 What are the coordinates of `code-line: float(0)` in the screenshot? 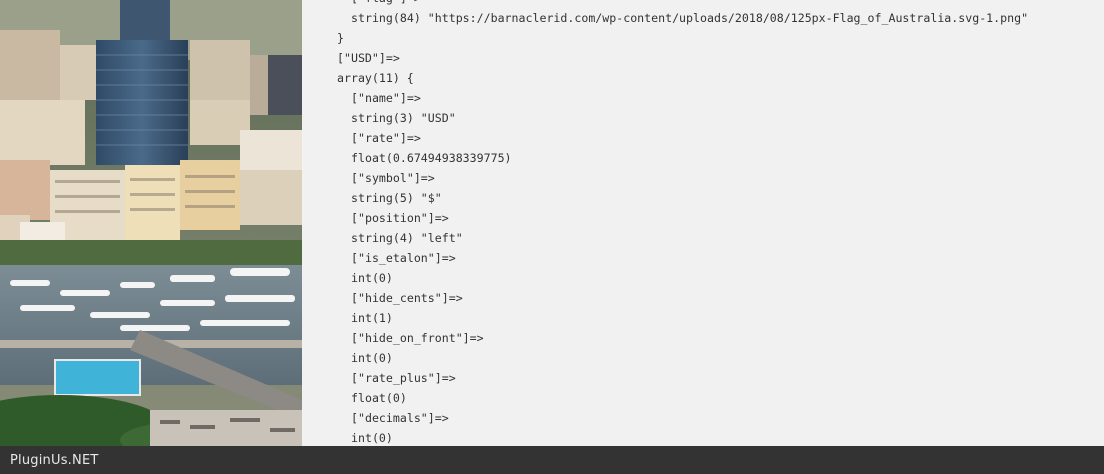 It's located at (379, 398).